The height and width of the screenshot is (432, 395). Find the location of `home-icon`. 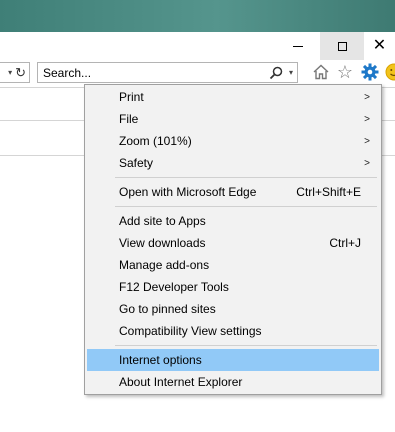

home-icon is located at coordinates (321, 72).